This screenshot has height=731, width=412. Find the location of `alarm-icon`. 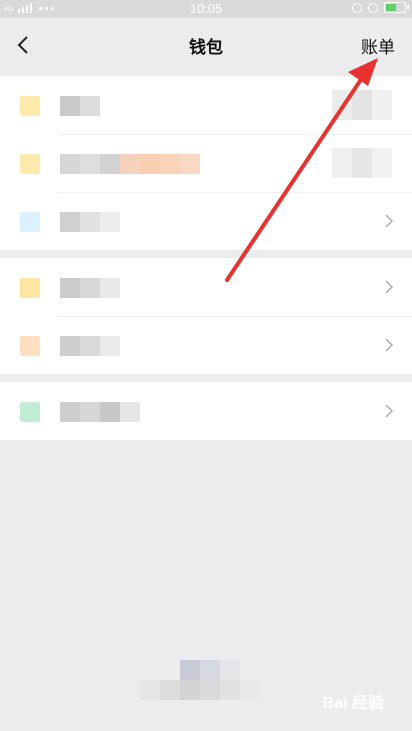

alarm-icon is located at coordinates (373, 7).